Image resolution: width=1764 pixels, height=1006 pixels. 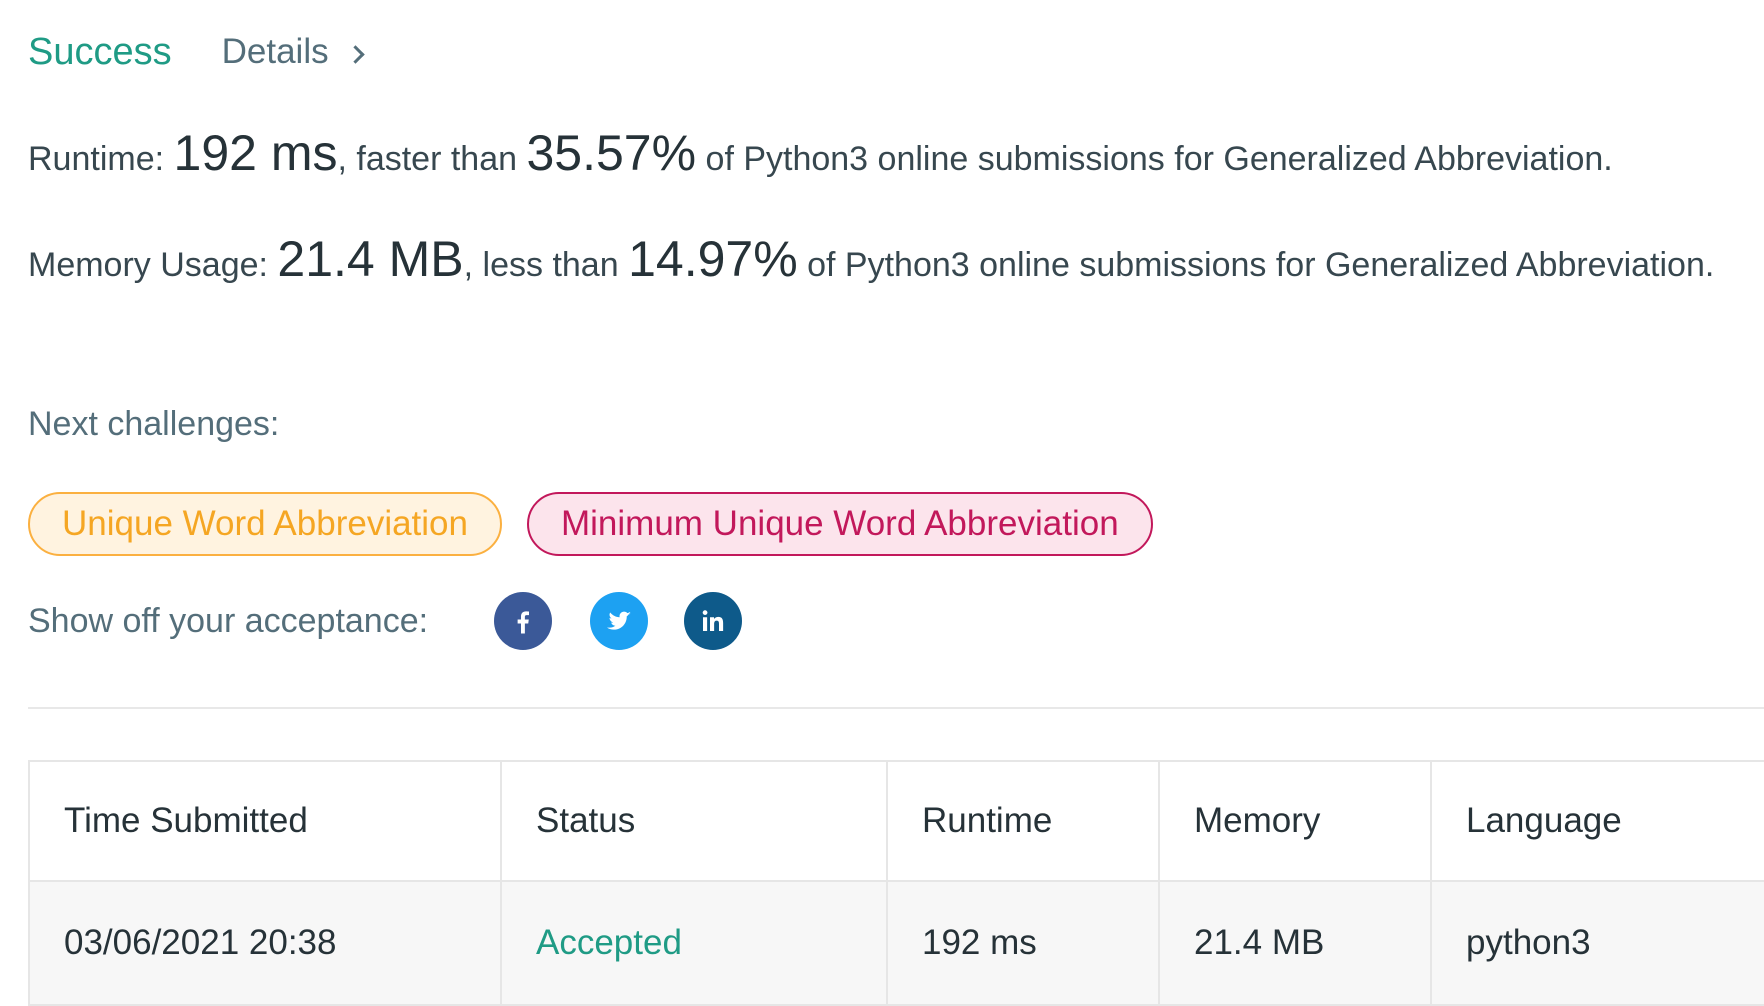 What do you see at coordinates (1023, 821) in the screenshot?
I see `header-runtime: Runtime` at bounding box center [1023, 821].